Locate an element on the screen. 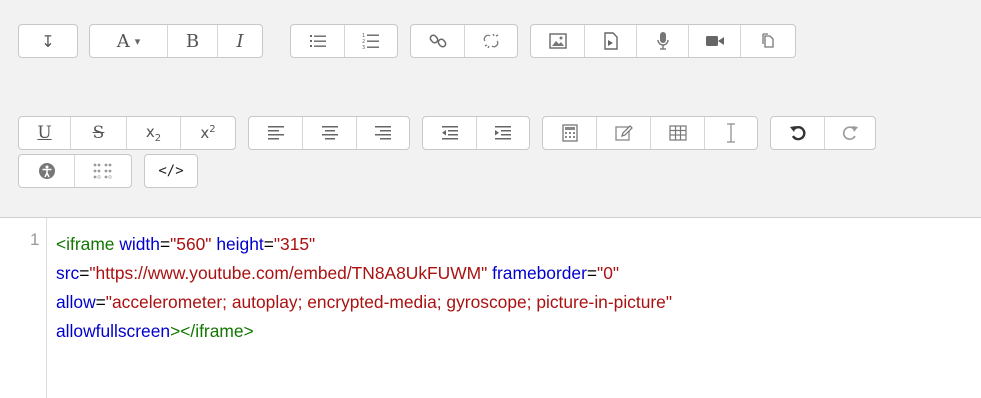 Image resolution: width=981 pixels, height=398 pixels. underline-button: U is located at coordinates (45, 133).